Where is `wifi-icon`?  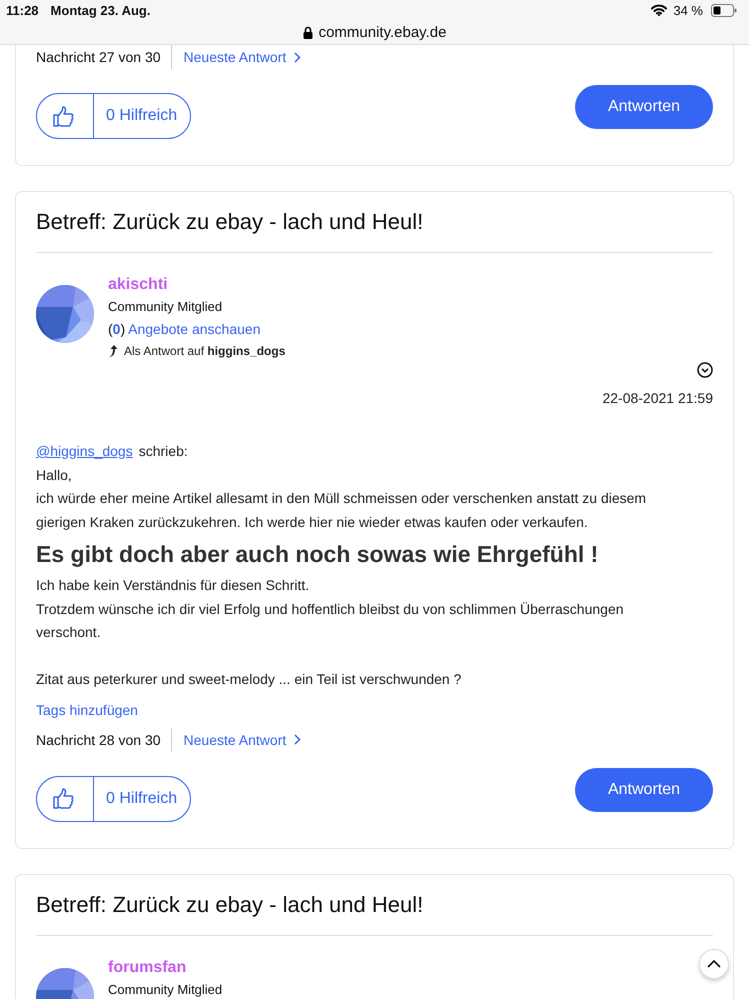
wifi-icon is located at coordinates (659, 10).